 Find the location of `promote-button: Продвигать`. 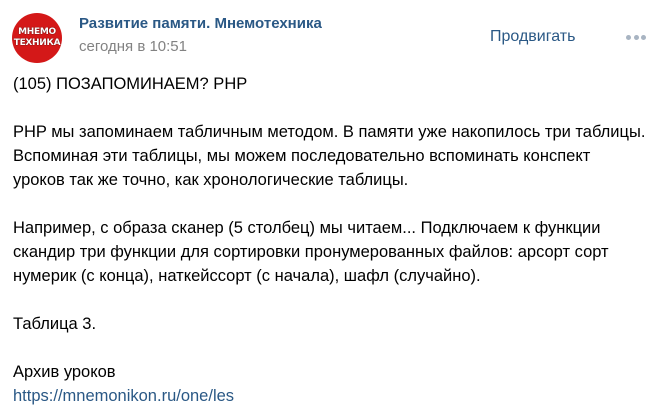

promote-button: Продвигать is located at coordinates (532, 37).